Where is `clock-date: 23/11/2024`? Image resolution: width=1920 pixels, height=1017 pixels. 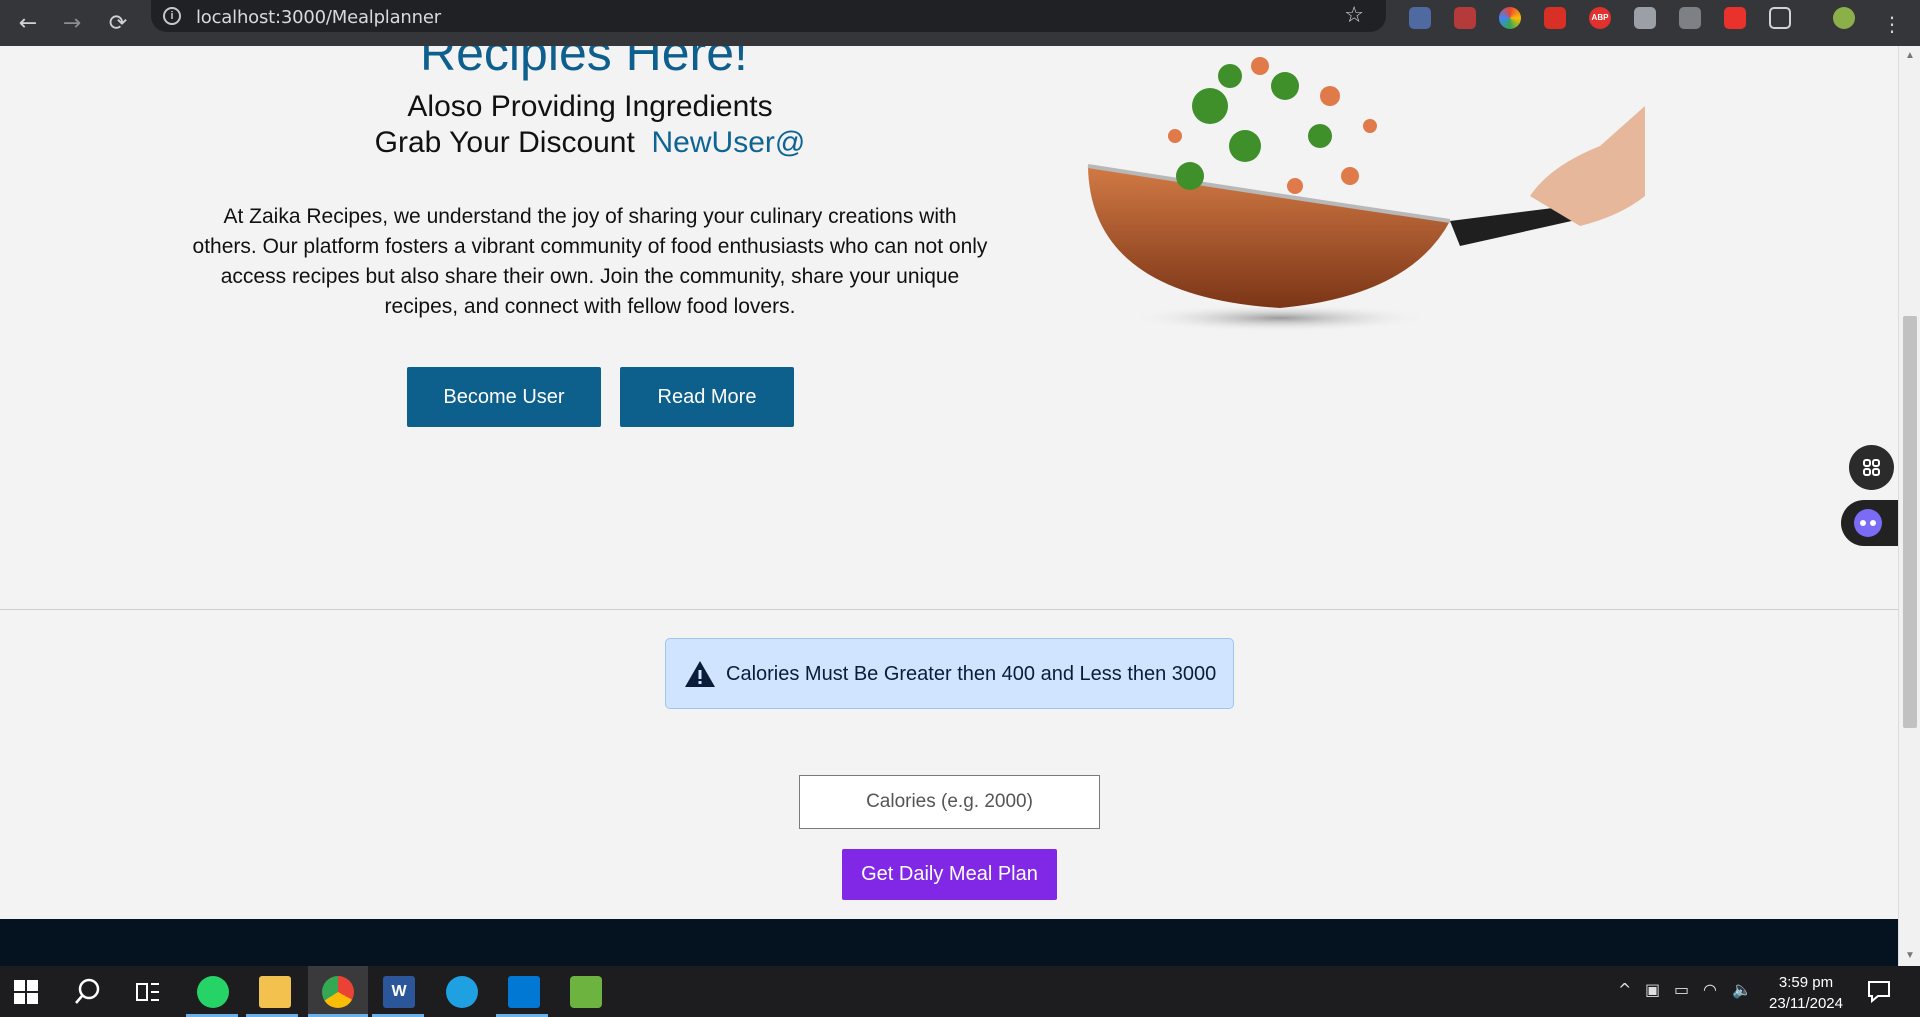
clock-date: 23/11/2024 is located at coordinates (1806, 1003).